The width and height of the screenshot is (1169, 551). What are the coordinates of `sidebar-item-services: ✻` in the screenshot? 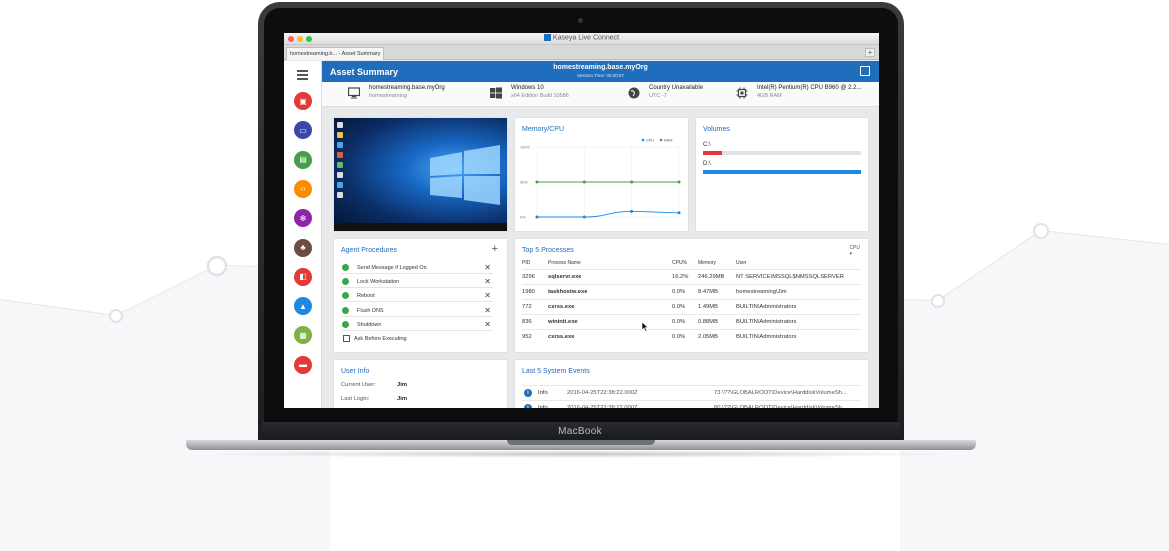 It's located at (303, 218).